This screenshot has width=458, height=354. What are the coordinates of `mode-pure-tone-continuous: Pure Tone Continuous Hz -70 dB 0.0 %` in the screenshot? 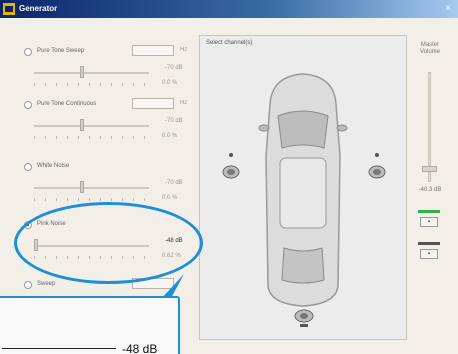 It's located at (107, 128).